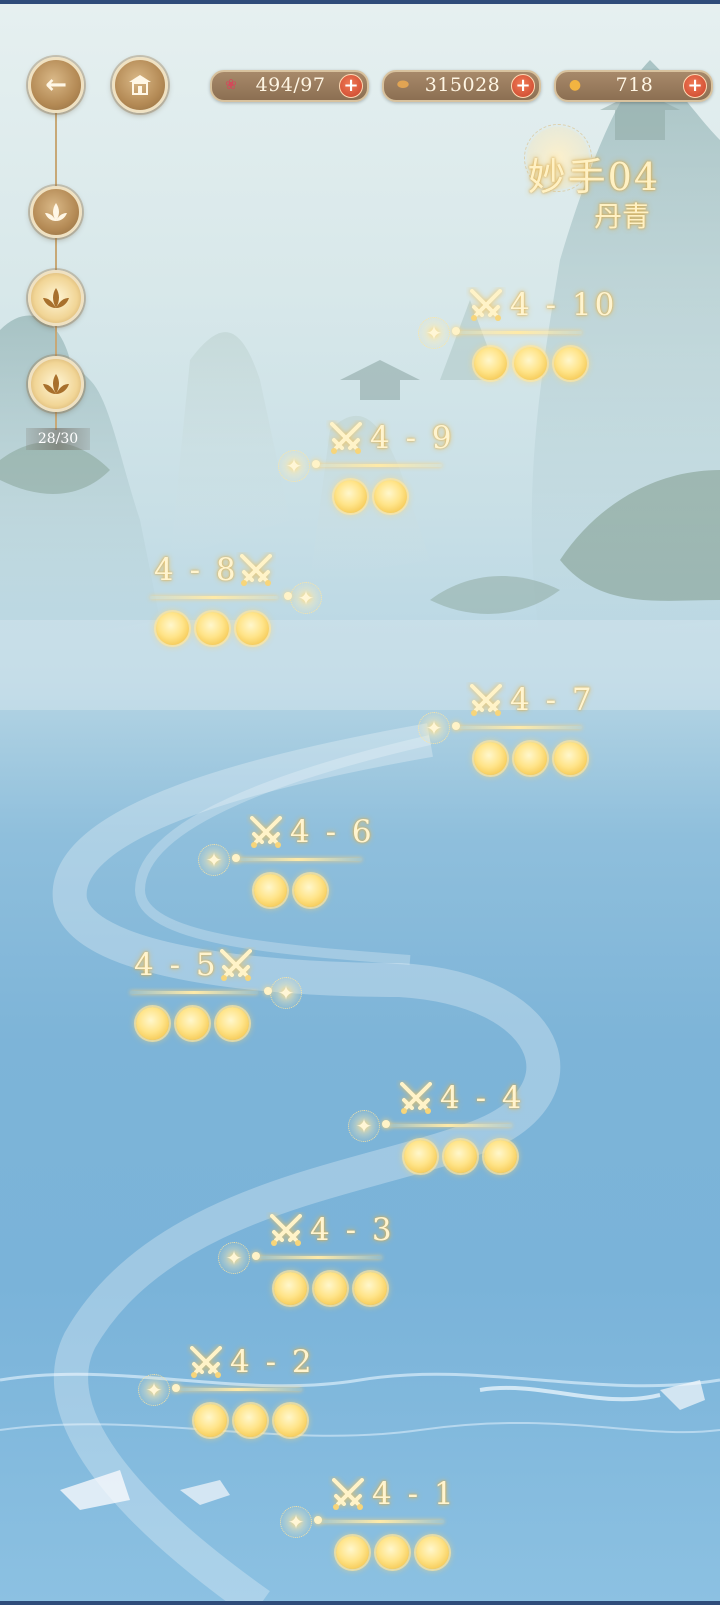 This screenshot has width=720, height=1605. Describe the element at coordinates (354, 1265) in the screenshot. I see `stage-node-4-3: ✦ 4 - 3` at that location.